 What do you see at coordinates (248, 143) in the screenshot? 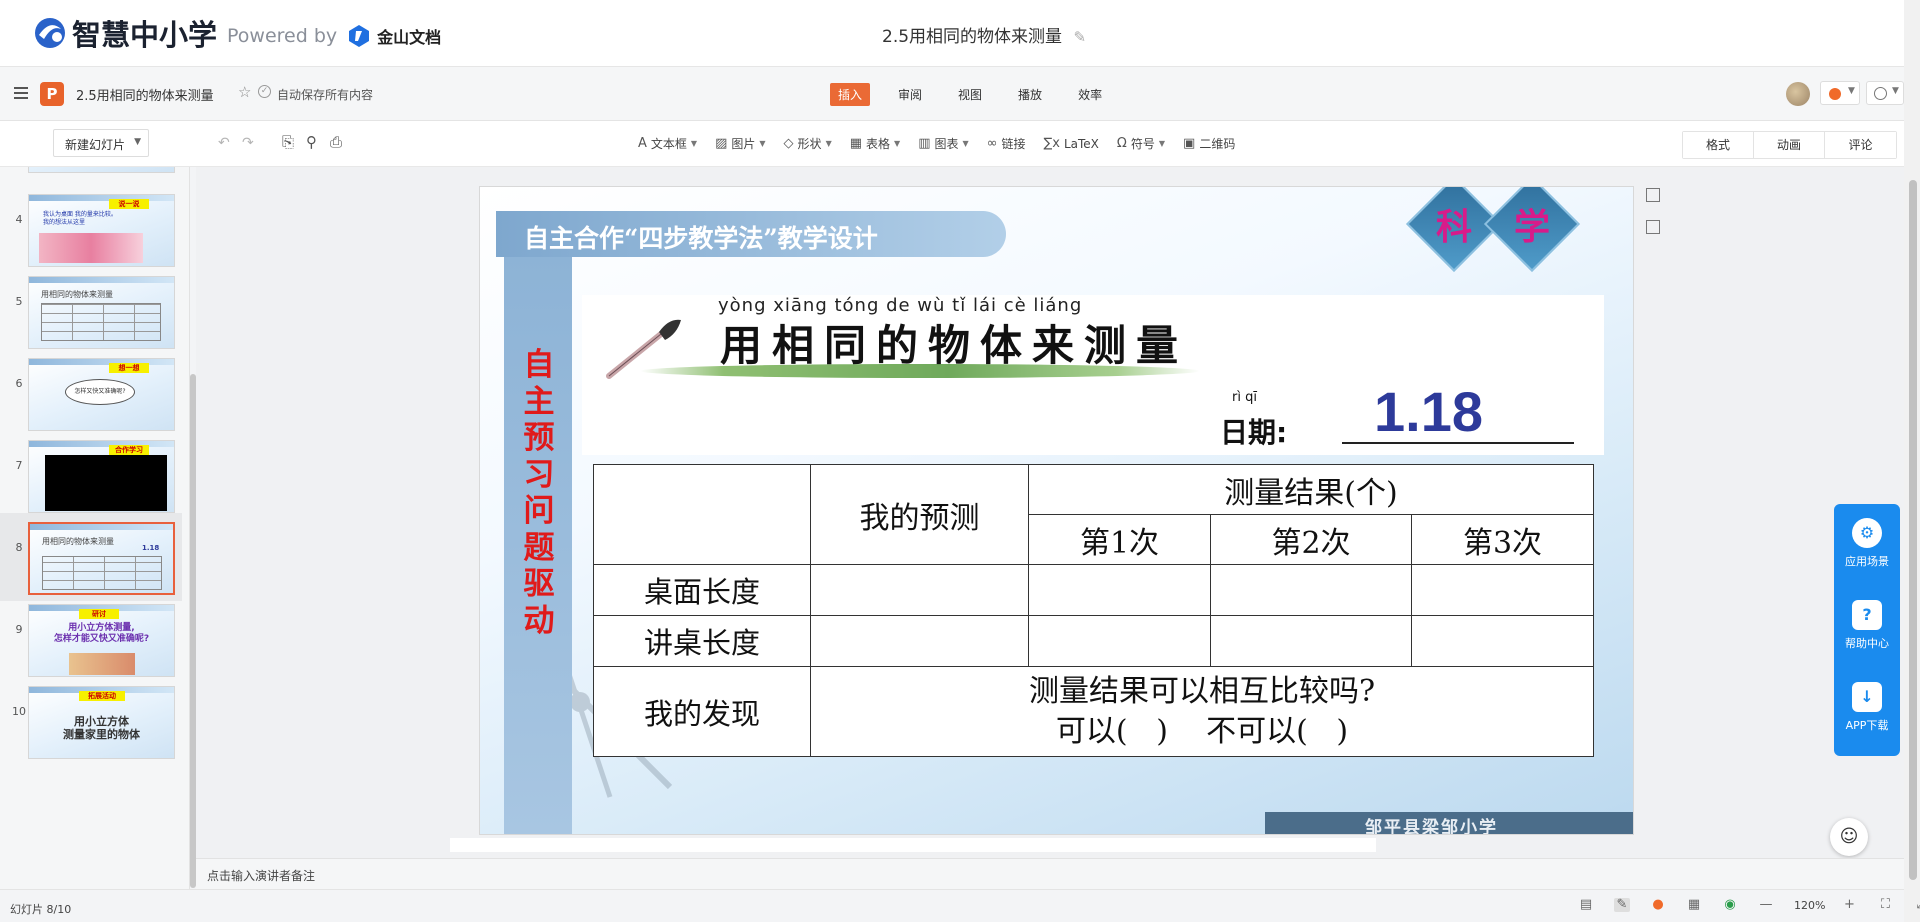
I see `redo-icon: ↷` at bounding box center [248, 143].